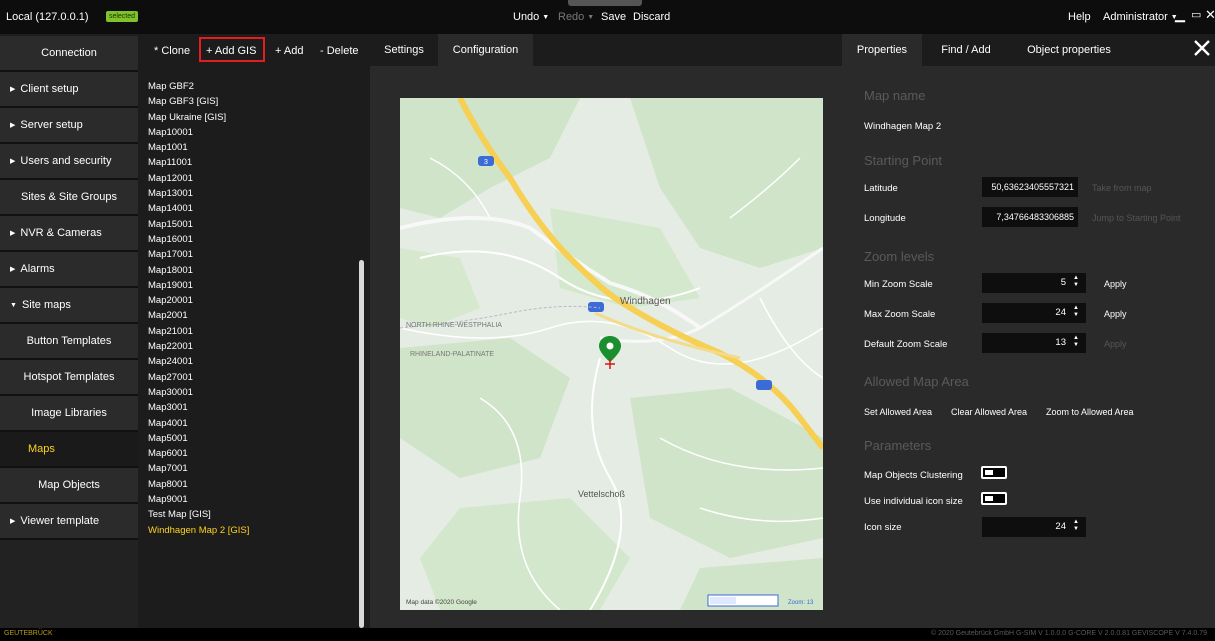 The height and width of the screenshot is (641, 1215). I want to click on longitude-input: 7,34766483306885, so click(1030, 217).